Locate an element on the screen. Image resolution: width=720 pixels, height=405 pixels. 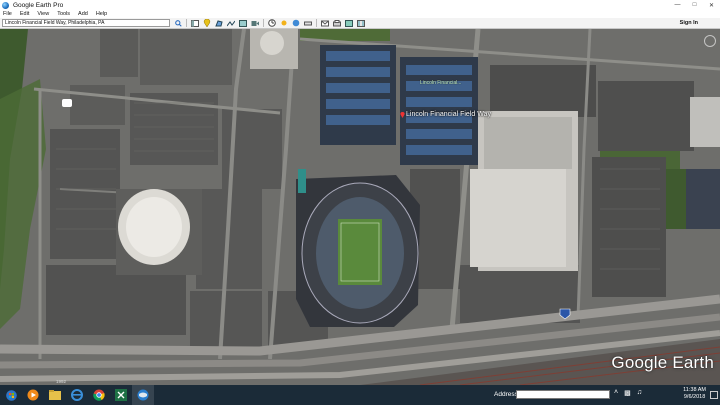
record-tour-icon is located at coordinates (254, 23).